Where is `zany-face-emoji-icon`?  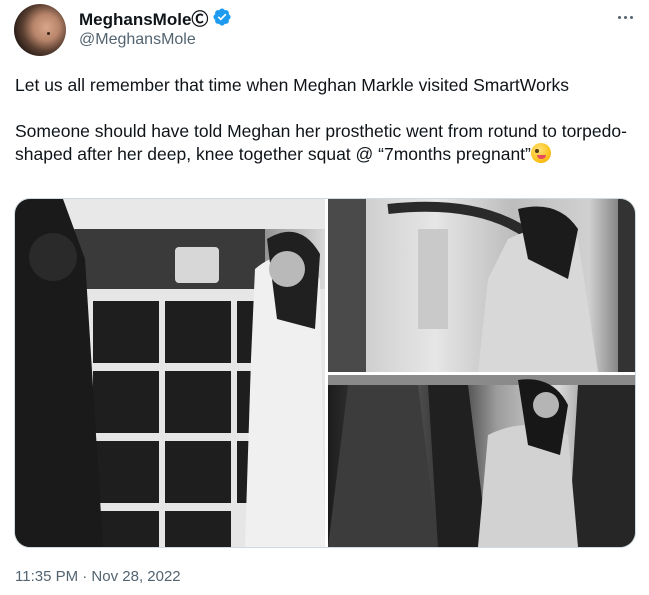 zany-face-emoji-icon is located at coordinates (540, 153).